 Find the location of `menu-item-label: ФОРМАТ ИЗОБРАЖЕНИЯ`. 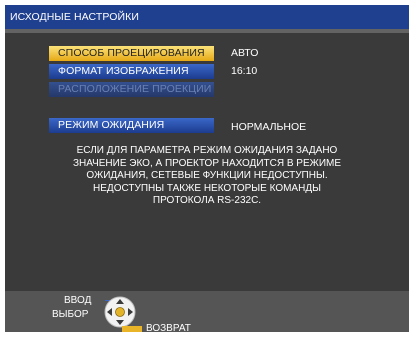

menu-item-label: ФОРМАТ ИЗОБРАЖЕНИЯ is located at coordinates (123, 71).